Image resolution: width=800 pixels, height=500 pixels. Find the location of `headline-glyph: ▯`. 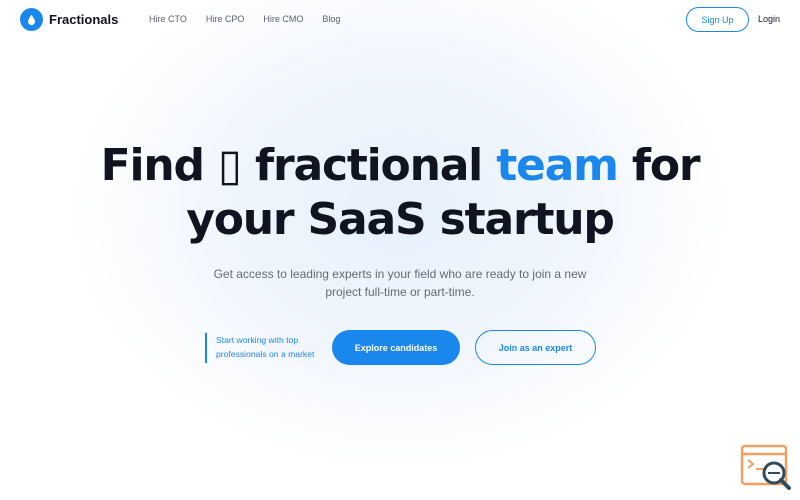

headline-glyph: ▯ is located at coordinates (229, 165).